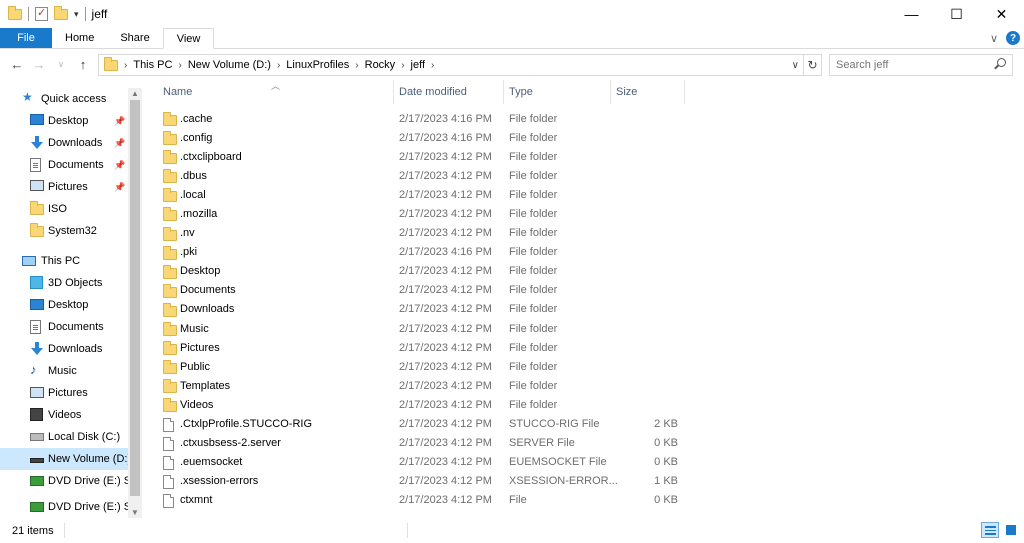 Image resolution: width=1024 pixels, height=543 pixels. Describe the element at coordinates (83, 64) in the screenshot. I see `up-arrow-icon: ↑` at that location.